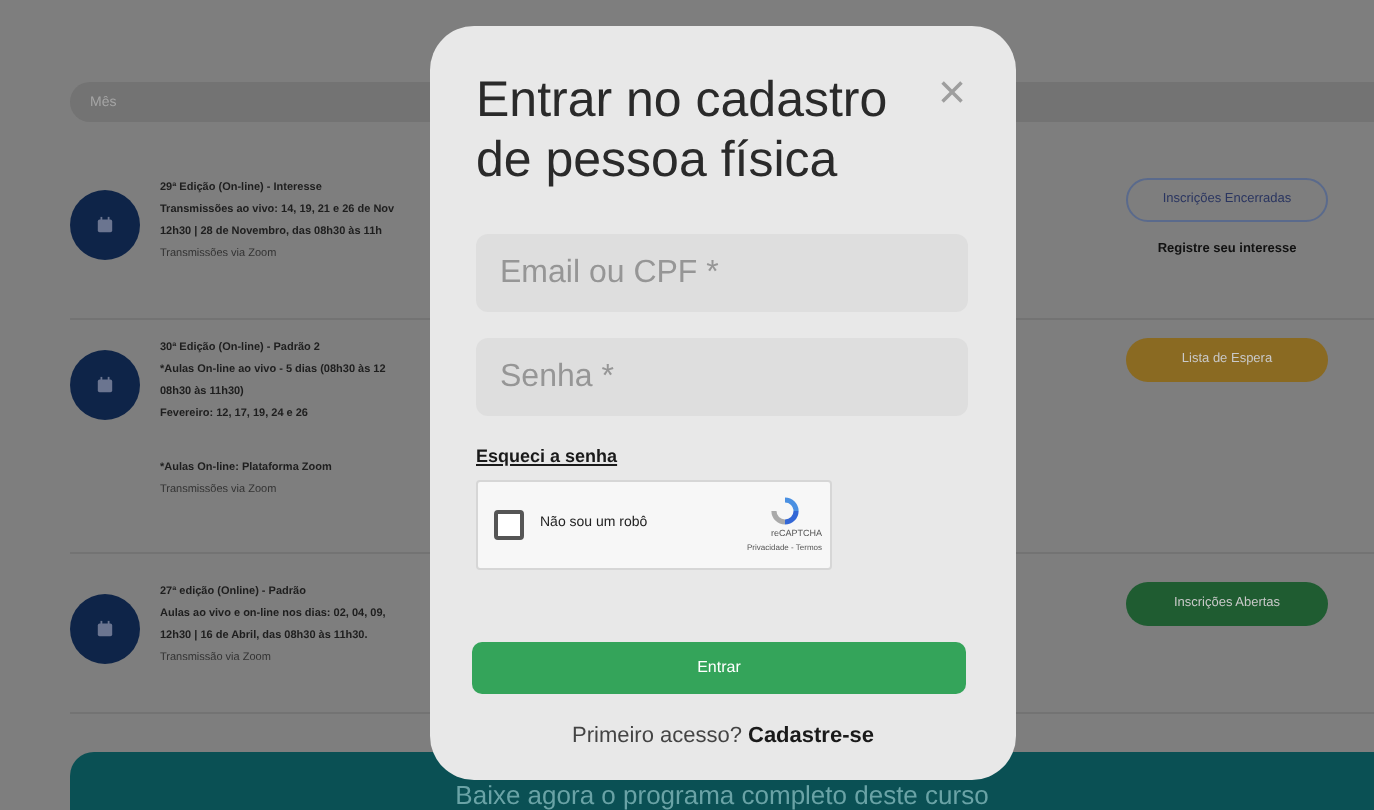  Describe the element at coordinates (657, 736) in the screenshot. I see `signup-prompt: Primeiro acesso?` at that location.